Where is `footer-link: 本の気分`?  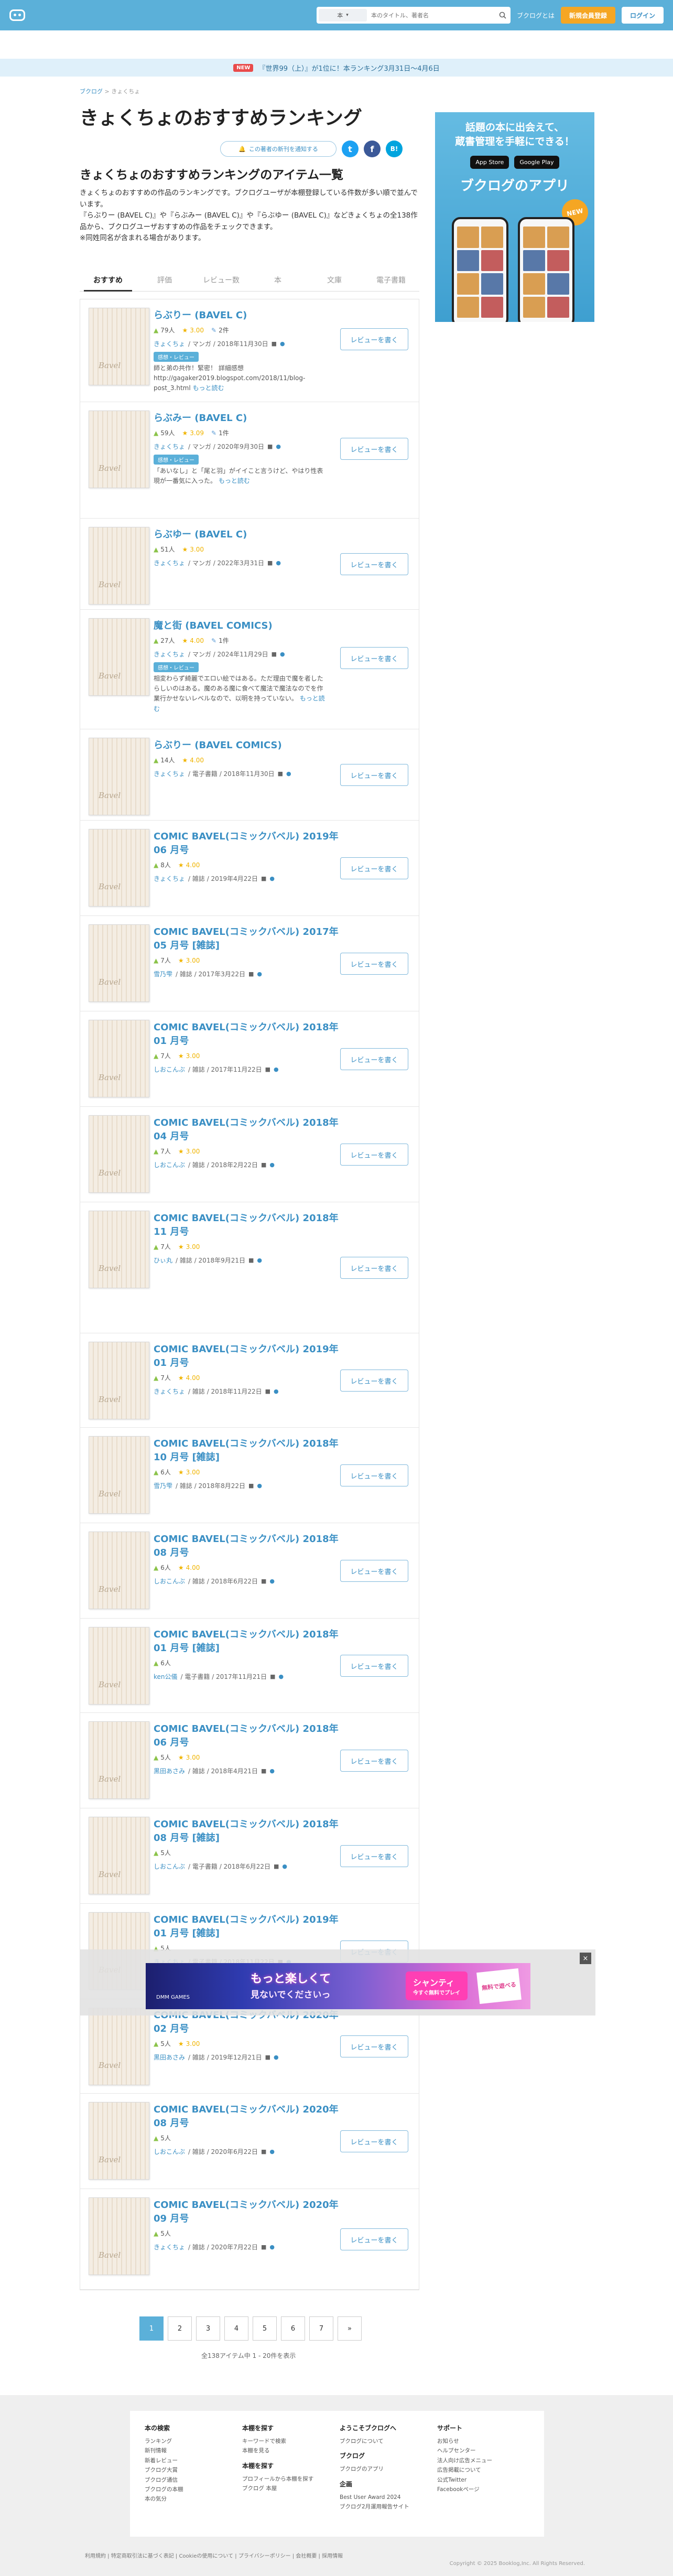
footer-link: 本の気分 is located at coordinates (191, 2499).